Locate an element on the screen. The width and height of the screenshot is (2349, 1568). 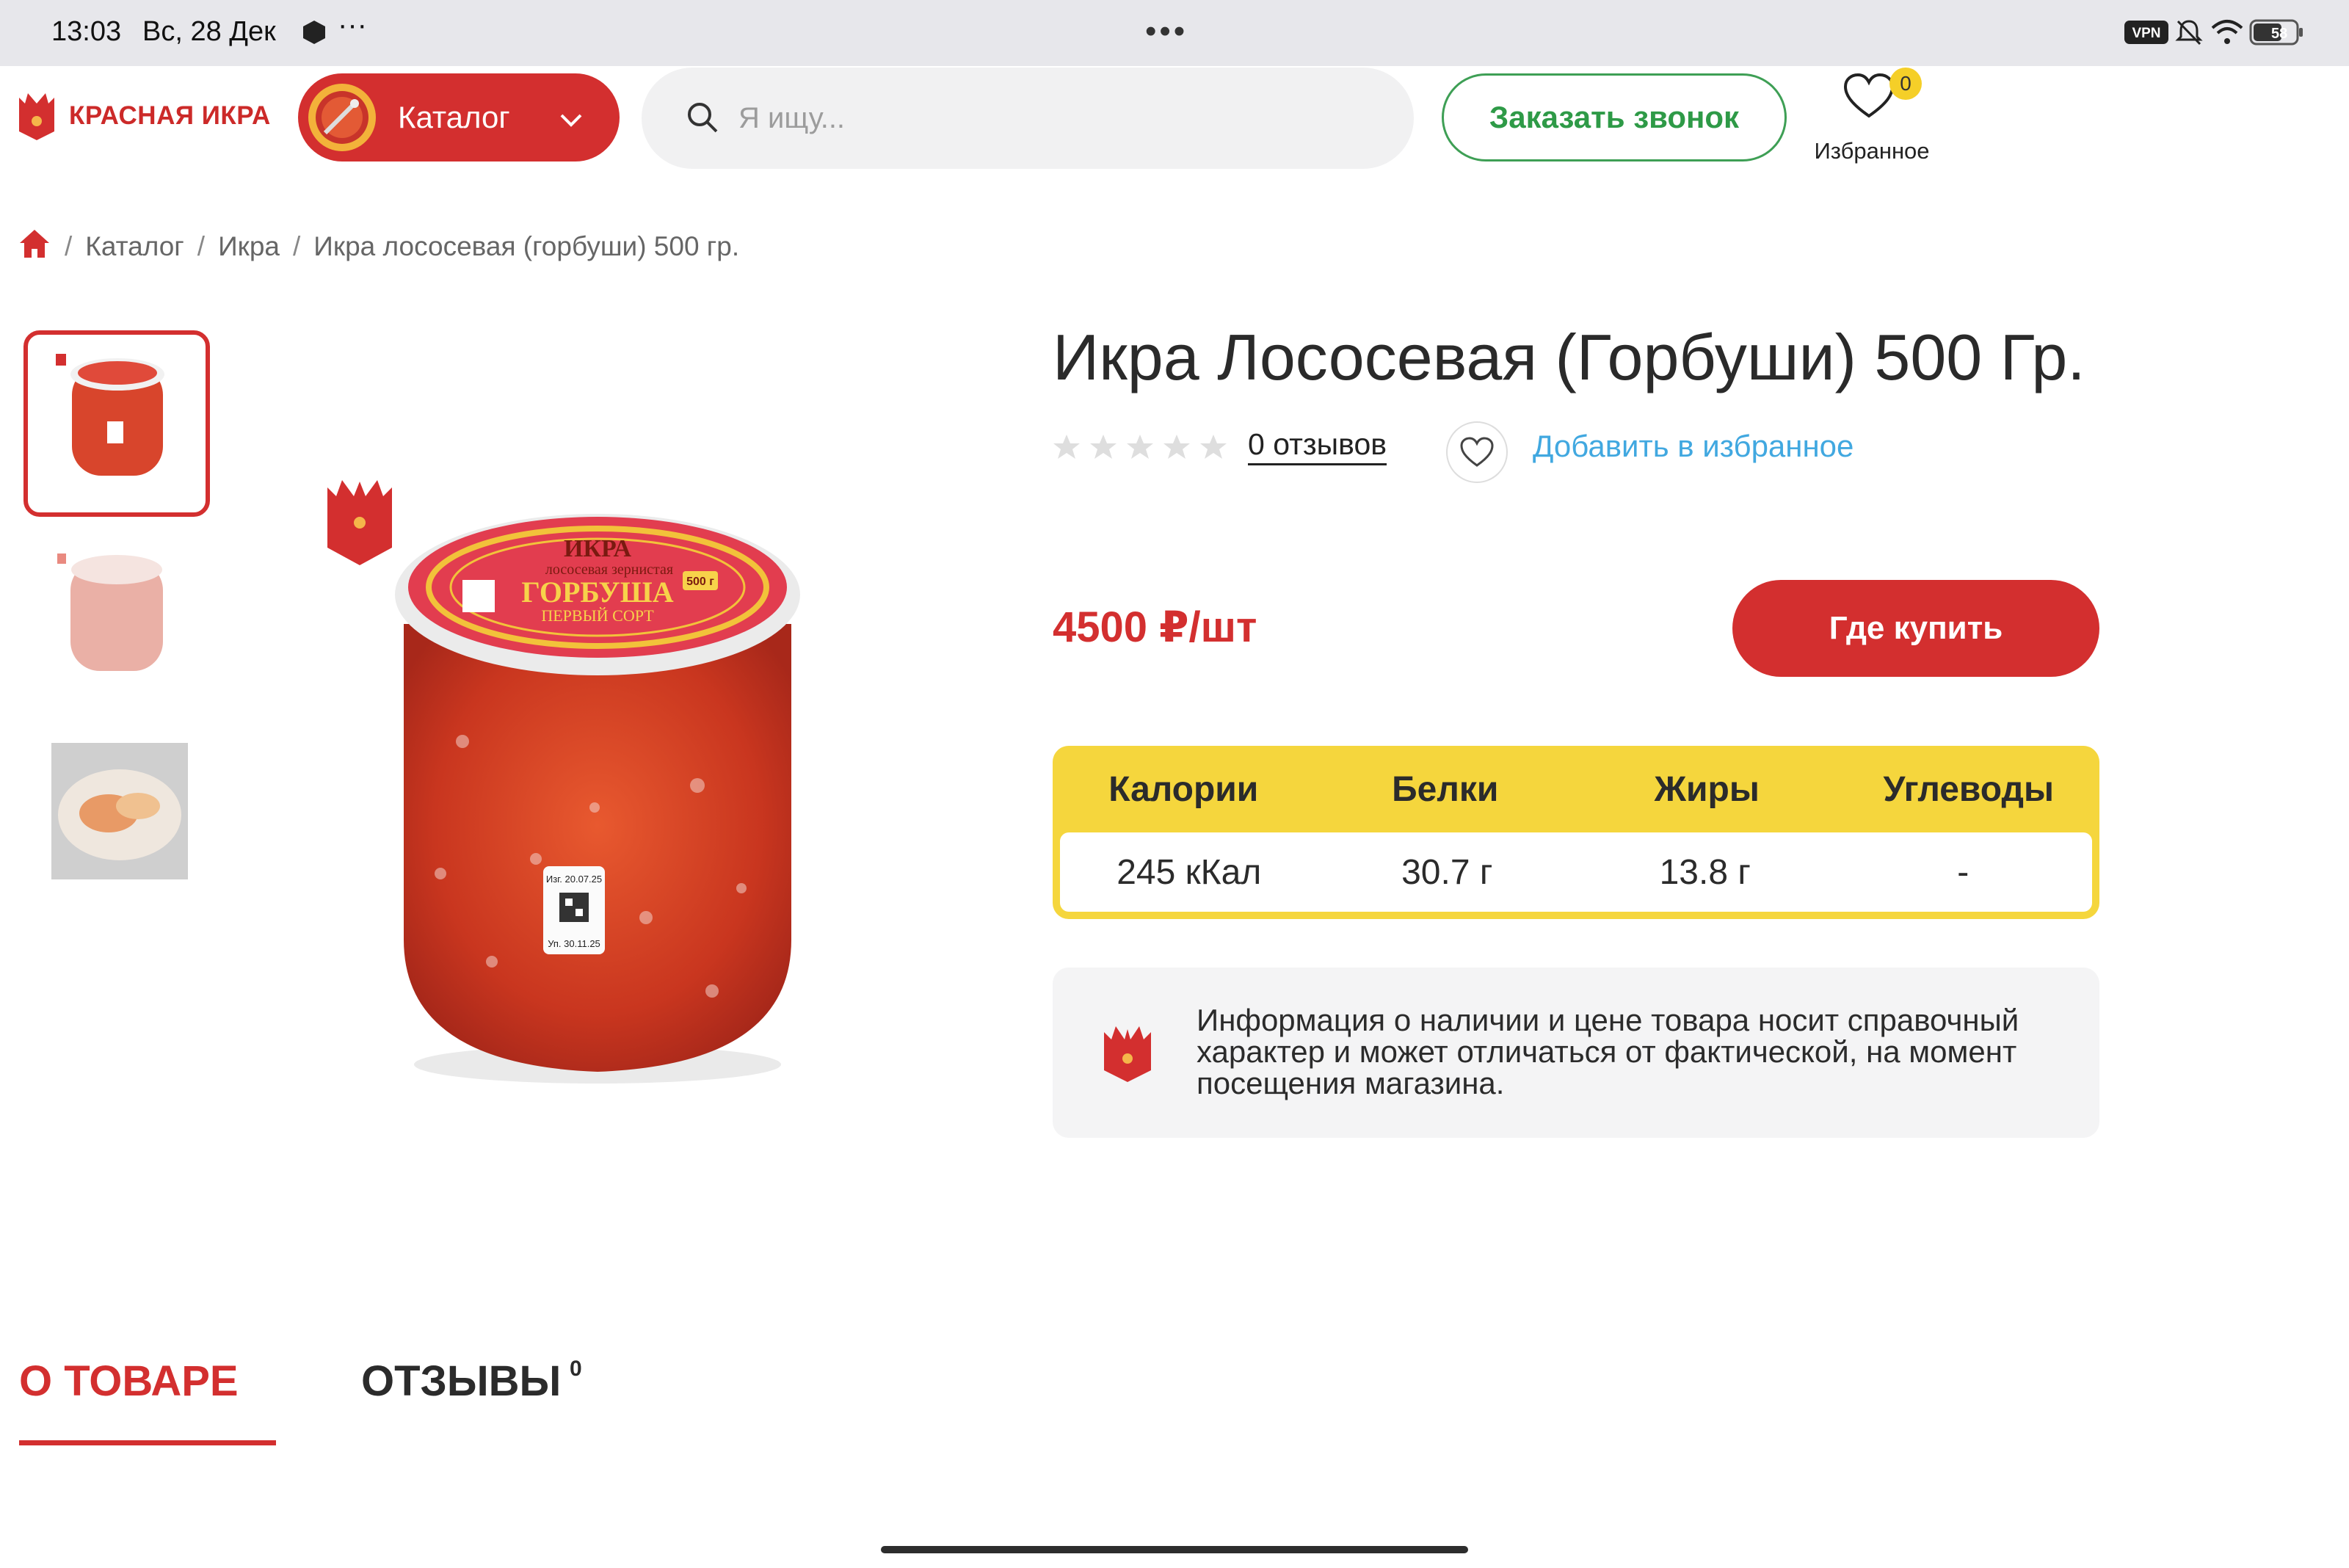
jar-thumbnail-image is located at coordinates (110, 415).